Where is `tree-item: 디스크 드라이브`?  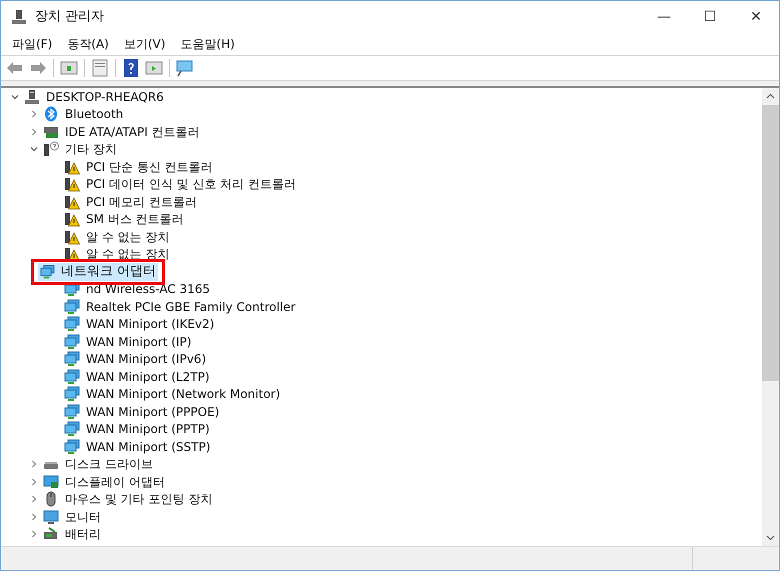
tree-item: 디스크 드라이브 is located at coordinates (109, 464).